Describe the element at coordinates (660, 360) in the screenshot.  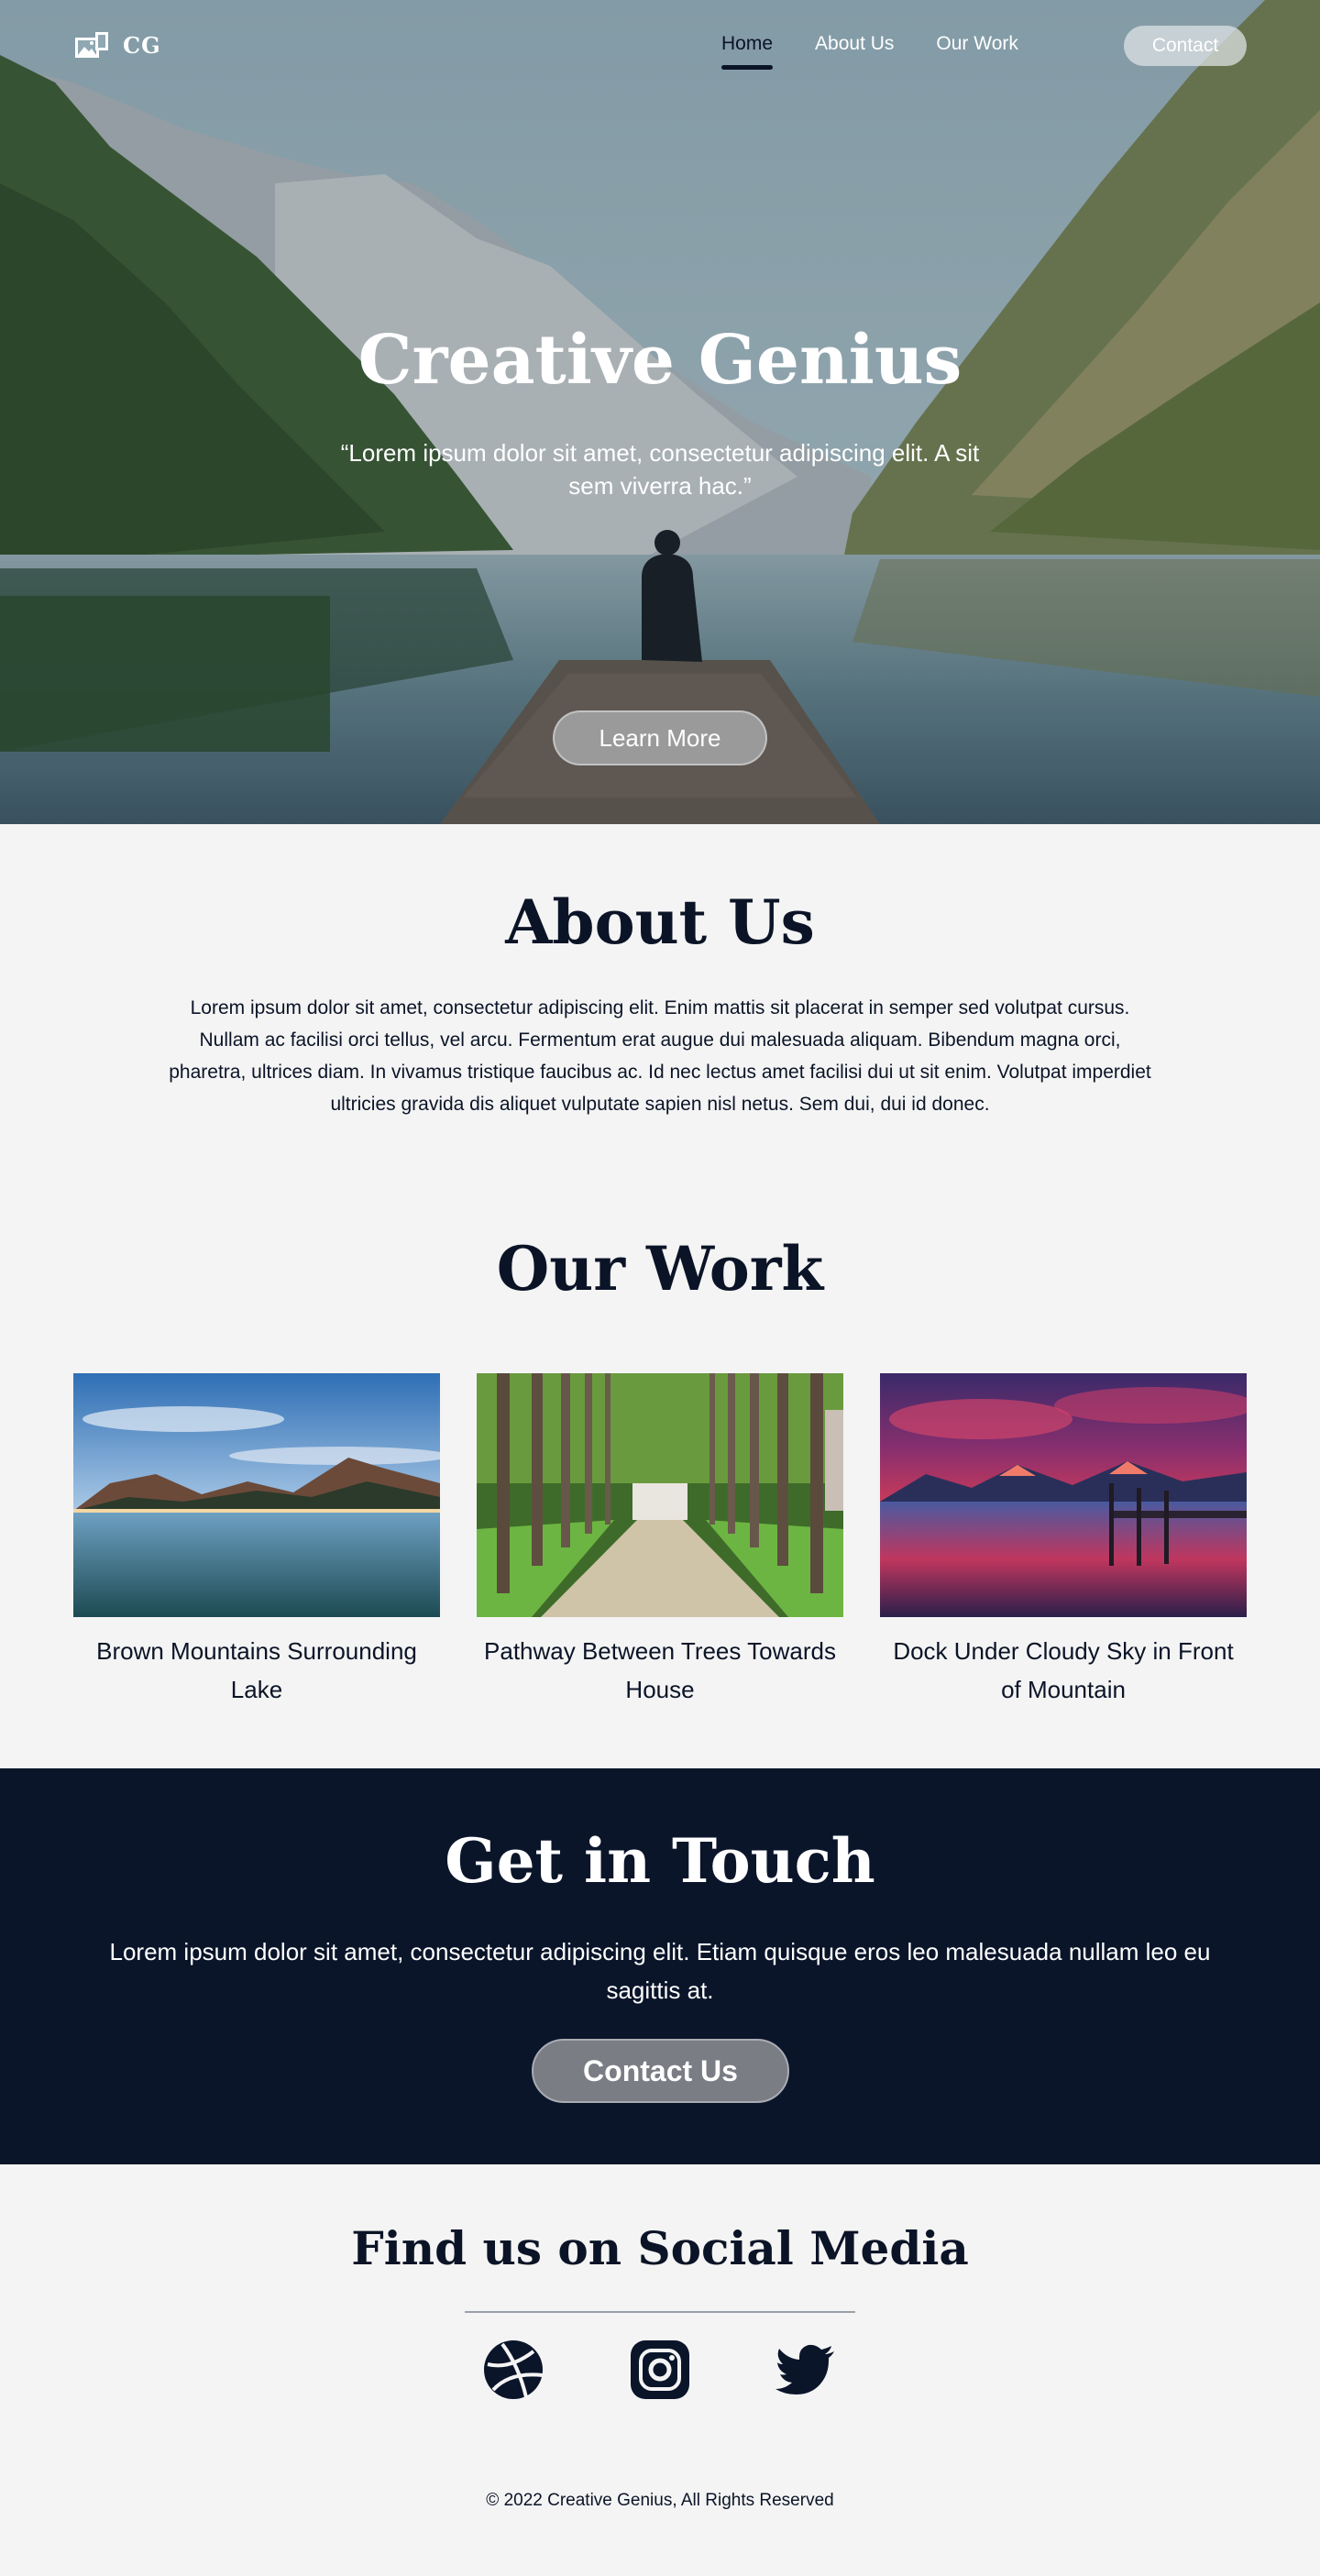
I see `hero-title: Creative Genius` at that location.